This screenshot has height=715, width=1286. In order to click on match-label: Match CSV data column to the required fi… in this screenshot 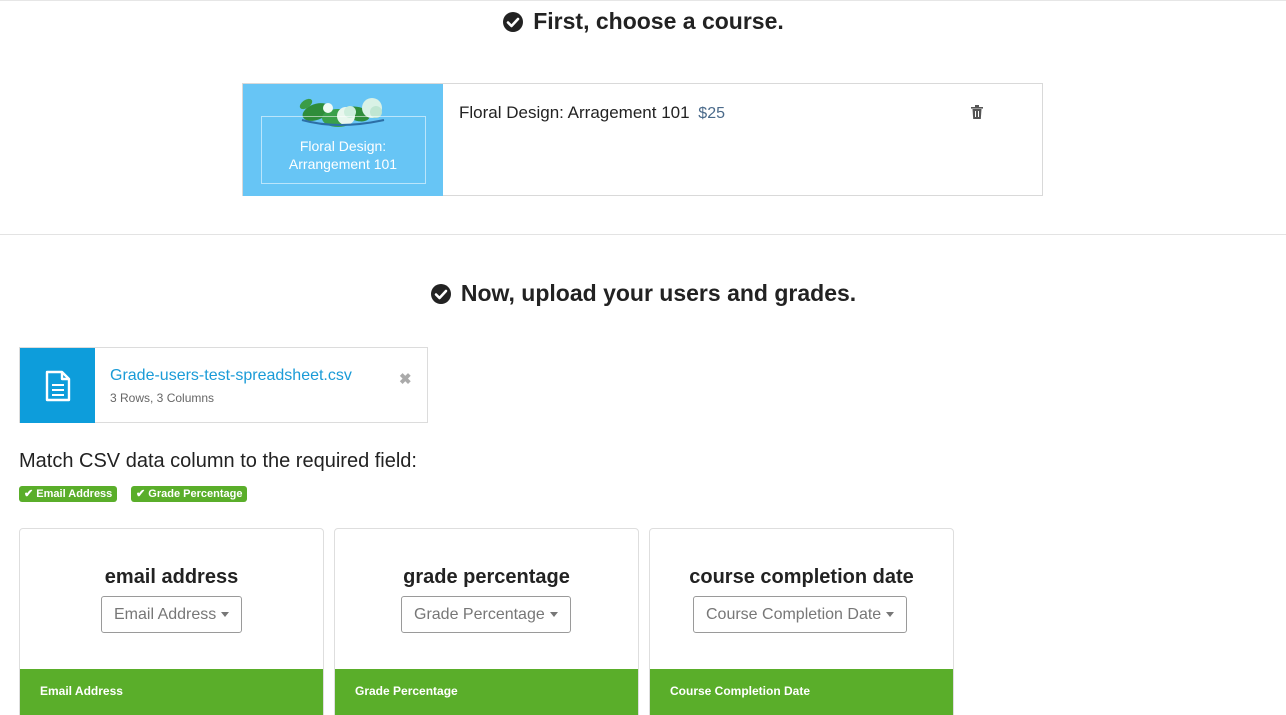, I will do `click(218, 461)`.